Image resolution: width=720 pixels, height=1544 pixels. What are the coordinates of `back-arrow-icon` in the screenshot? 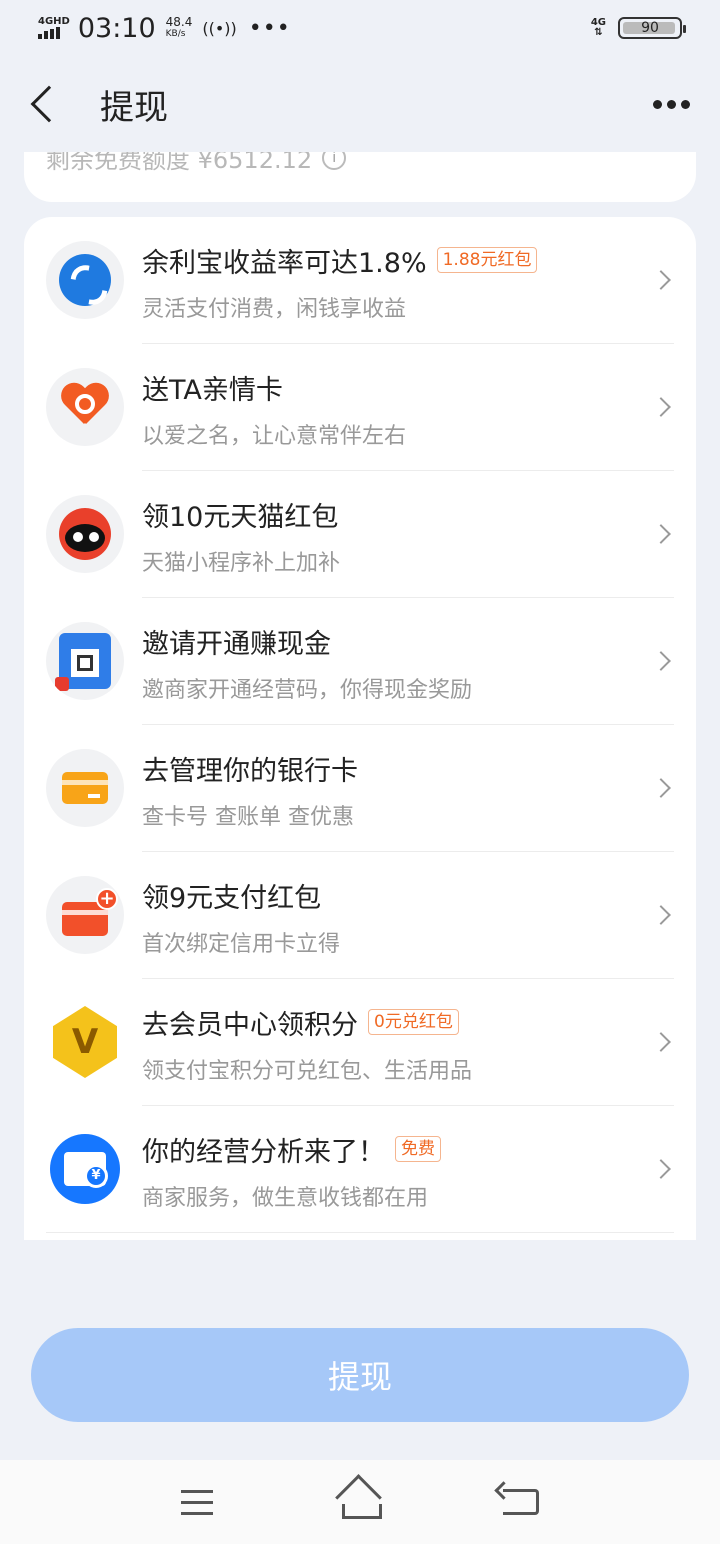 It's located at (49, 104).